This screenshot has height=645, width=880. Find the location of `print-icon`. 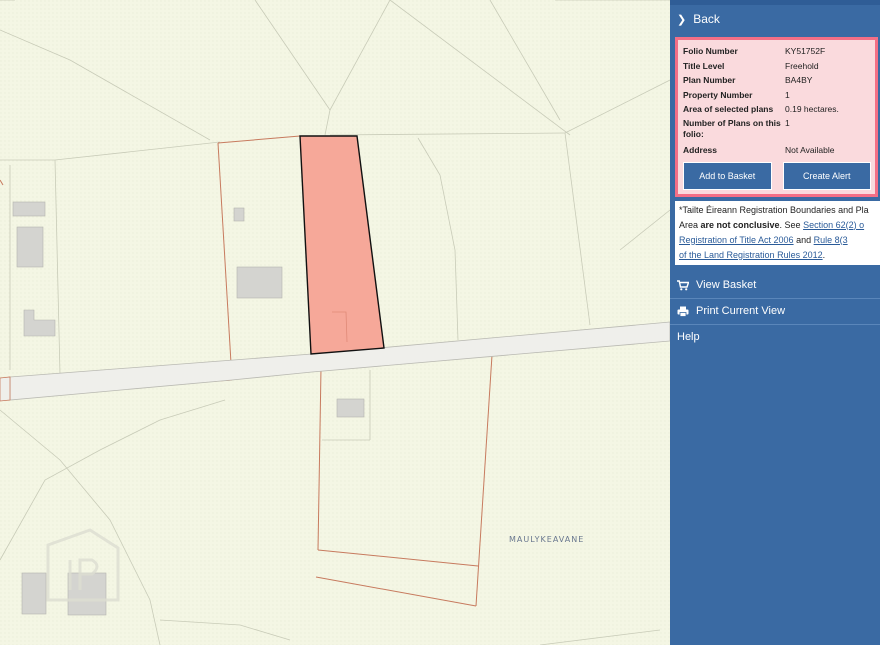

print-icon is located at coordinates (685, 311).